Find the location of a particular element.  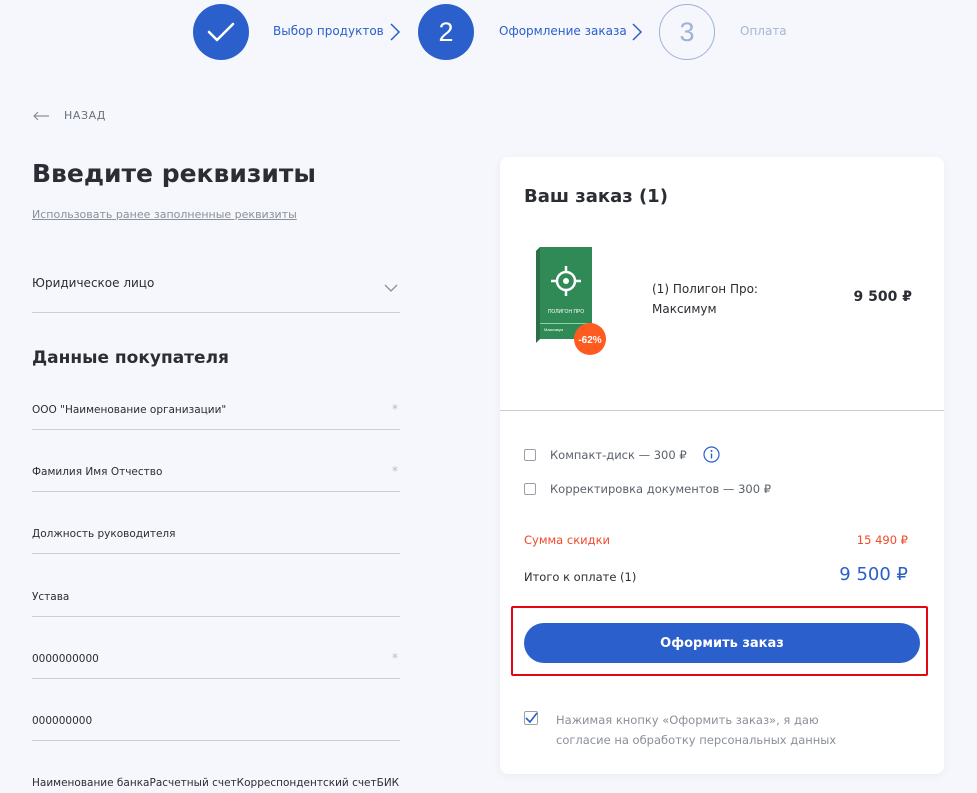

product-box-subtitle: Максимум is located at coordinates (553, 329).